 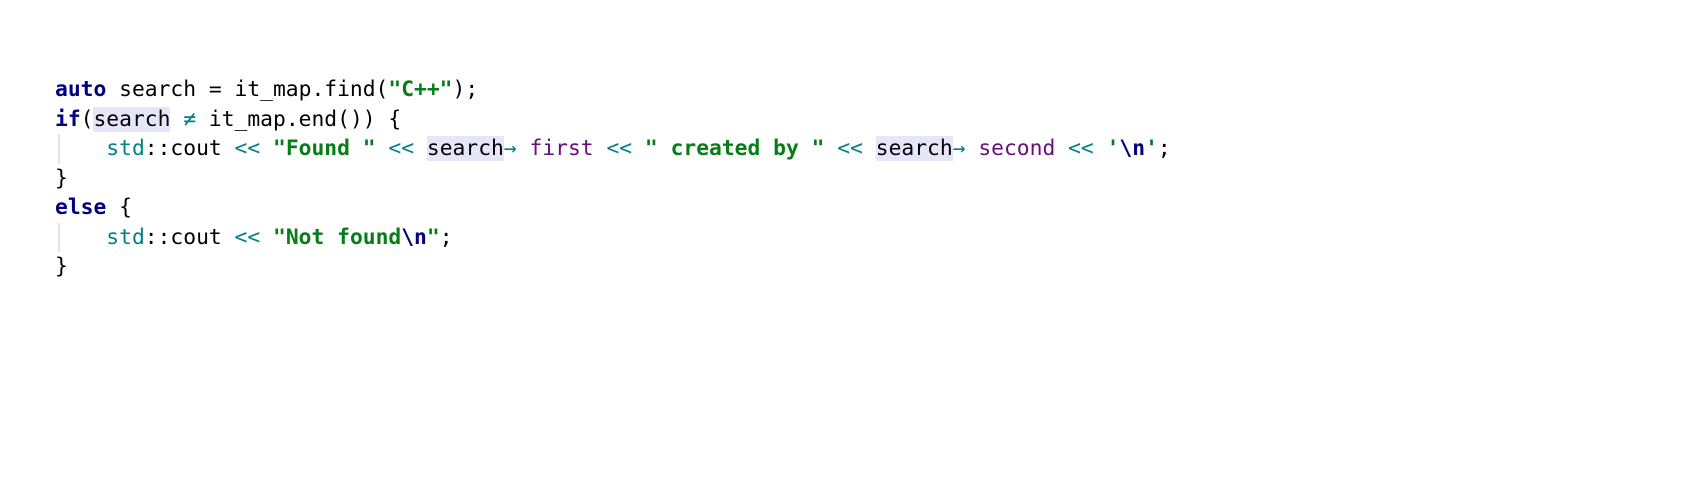 What do you see at coordinates (119, 207) in the screenshot?
I see `code-token: {` at bounding box center [119, 207].